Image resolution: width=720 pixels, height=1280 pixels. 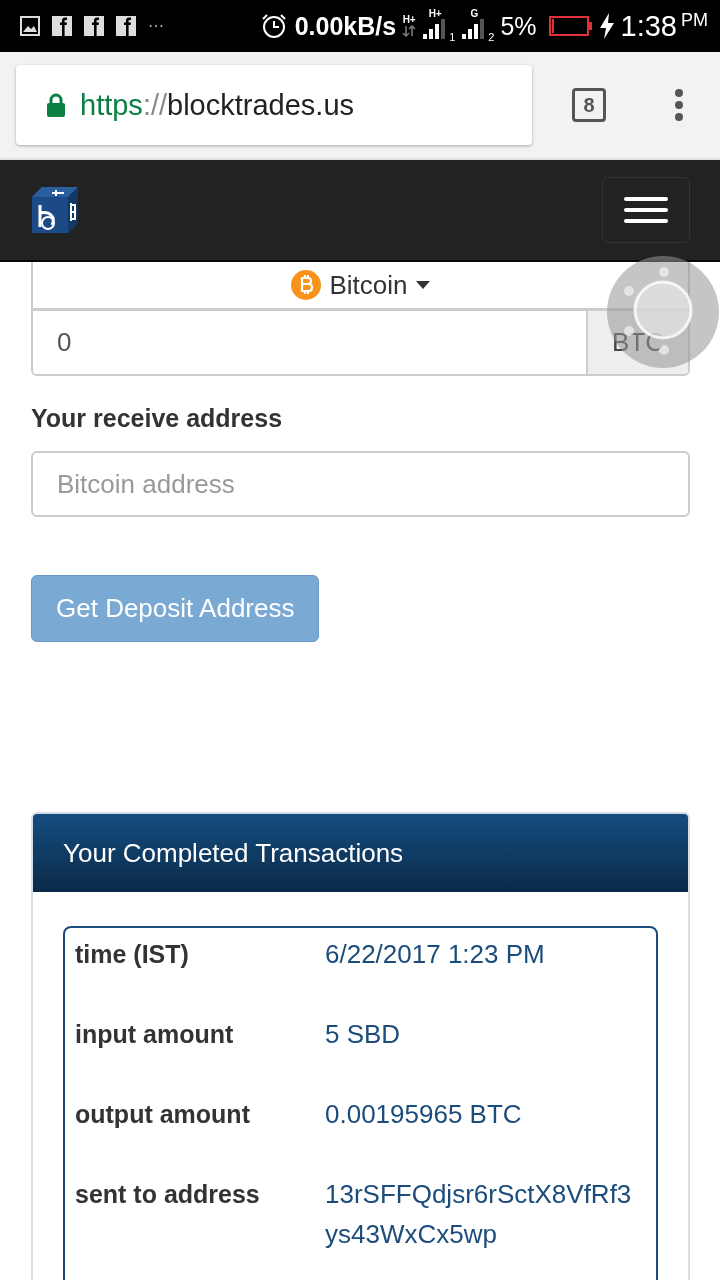 What do you see at coordinates (435, 954) in the screenshot?
I see `field-value: 6/22/2017 1:23 PM` at bounding box center [435, 954].